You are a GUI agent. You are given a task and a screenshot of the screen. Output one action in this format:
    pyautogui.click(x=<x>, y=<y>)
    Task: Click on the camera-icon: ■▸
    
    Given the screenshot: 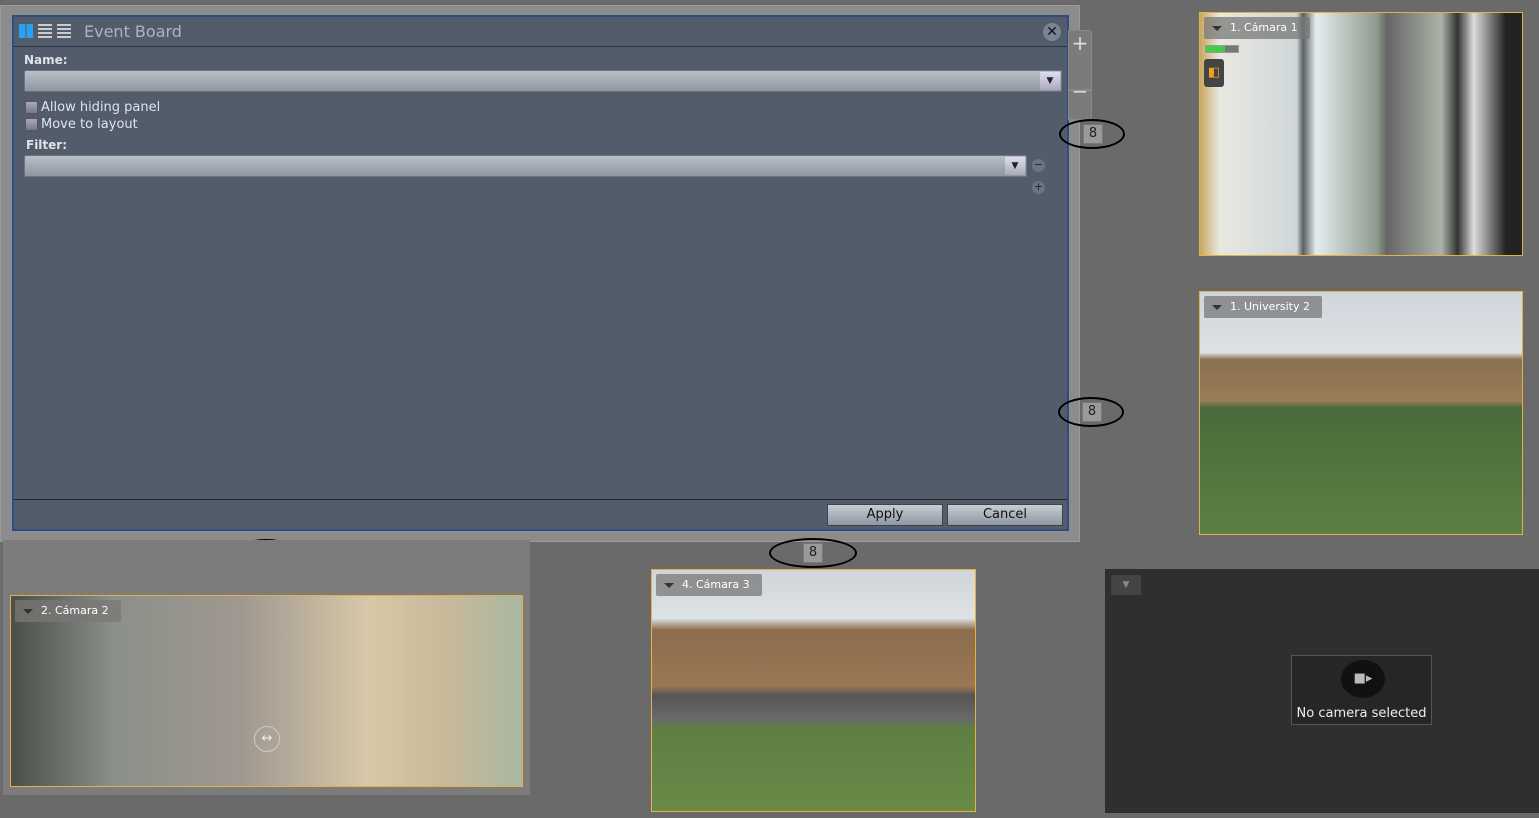 What is the action you would take?
    pyautogui.click(x=1363, y=679)
    